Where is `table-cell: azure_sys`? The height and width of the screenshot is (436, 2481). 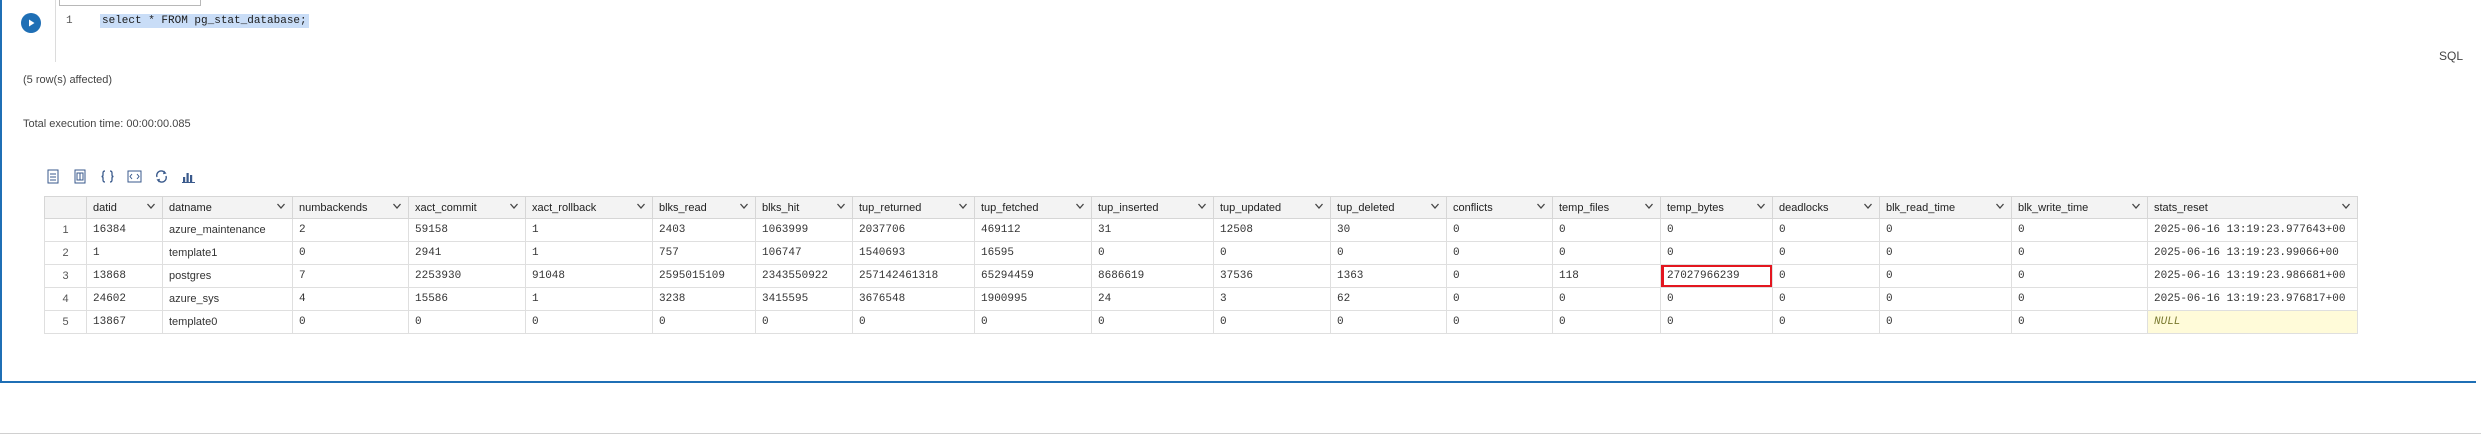 table-cell: azure_sys is located at coordinates (227, 299).